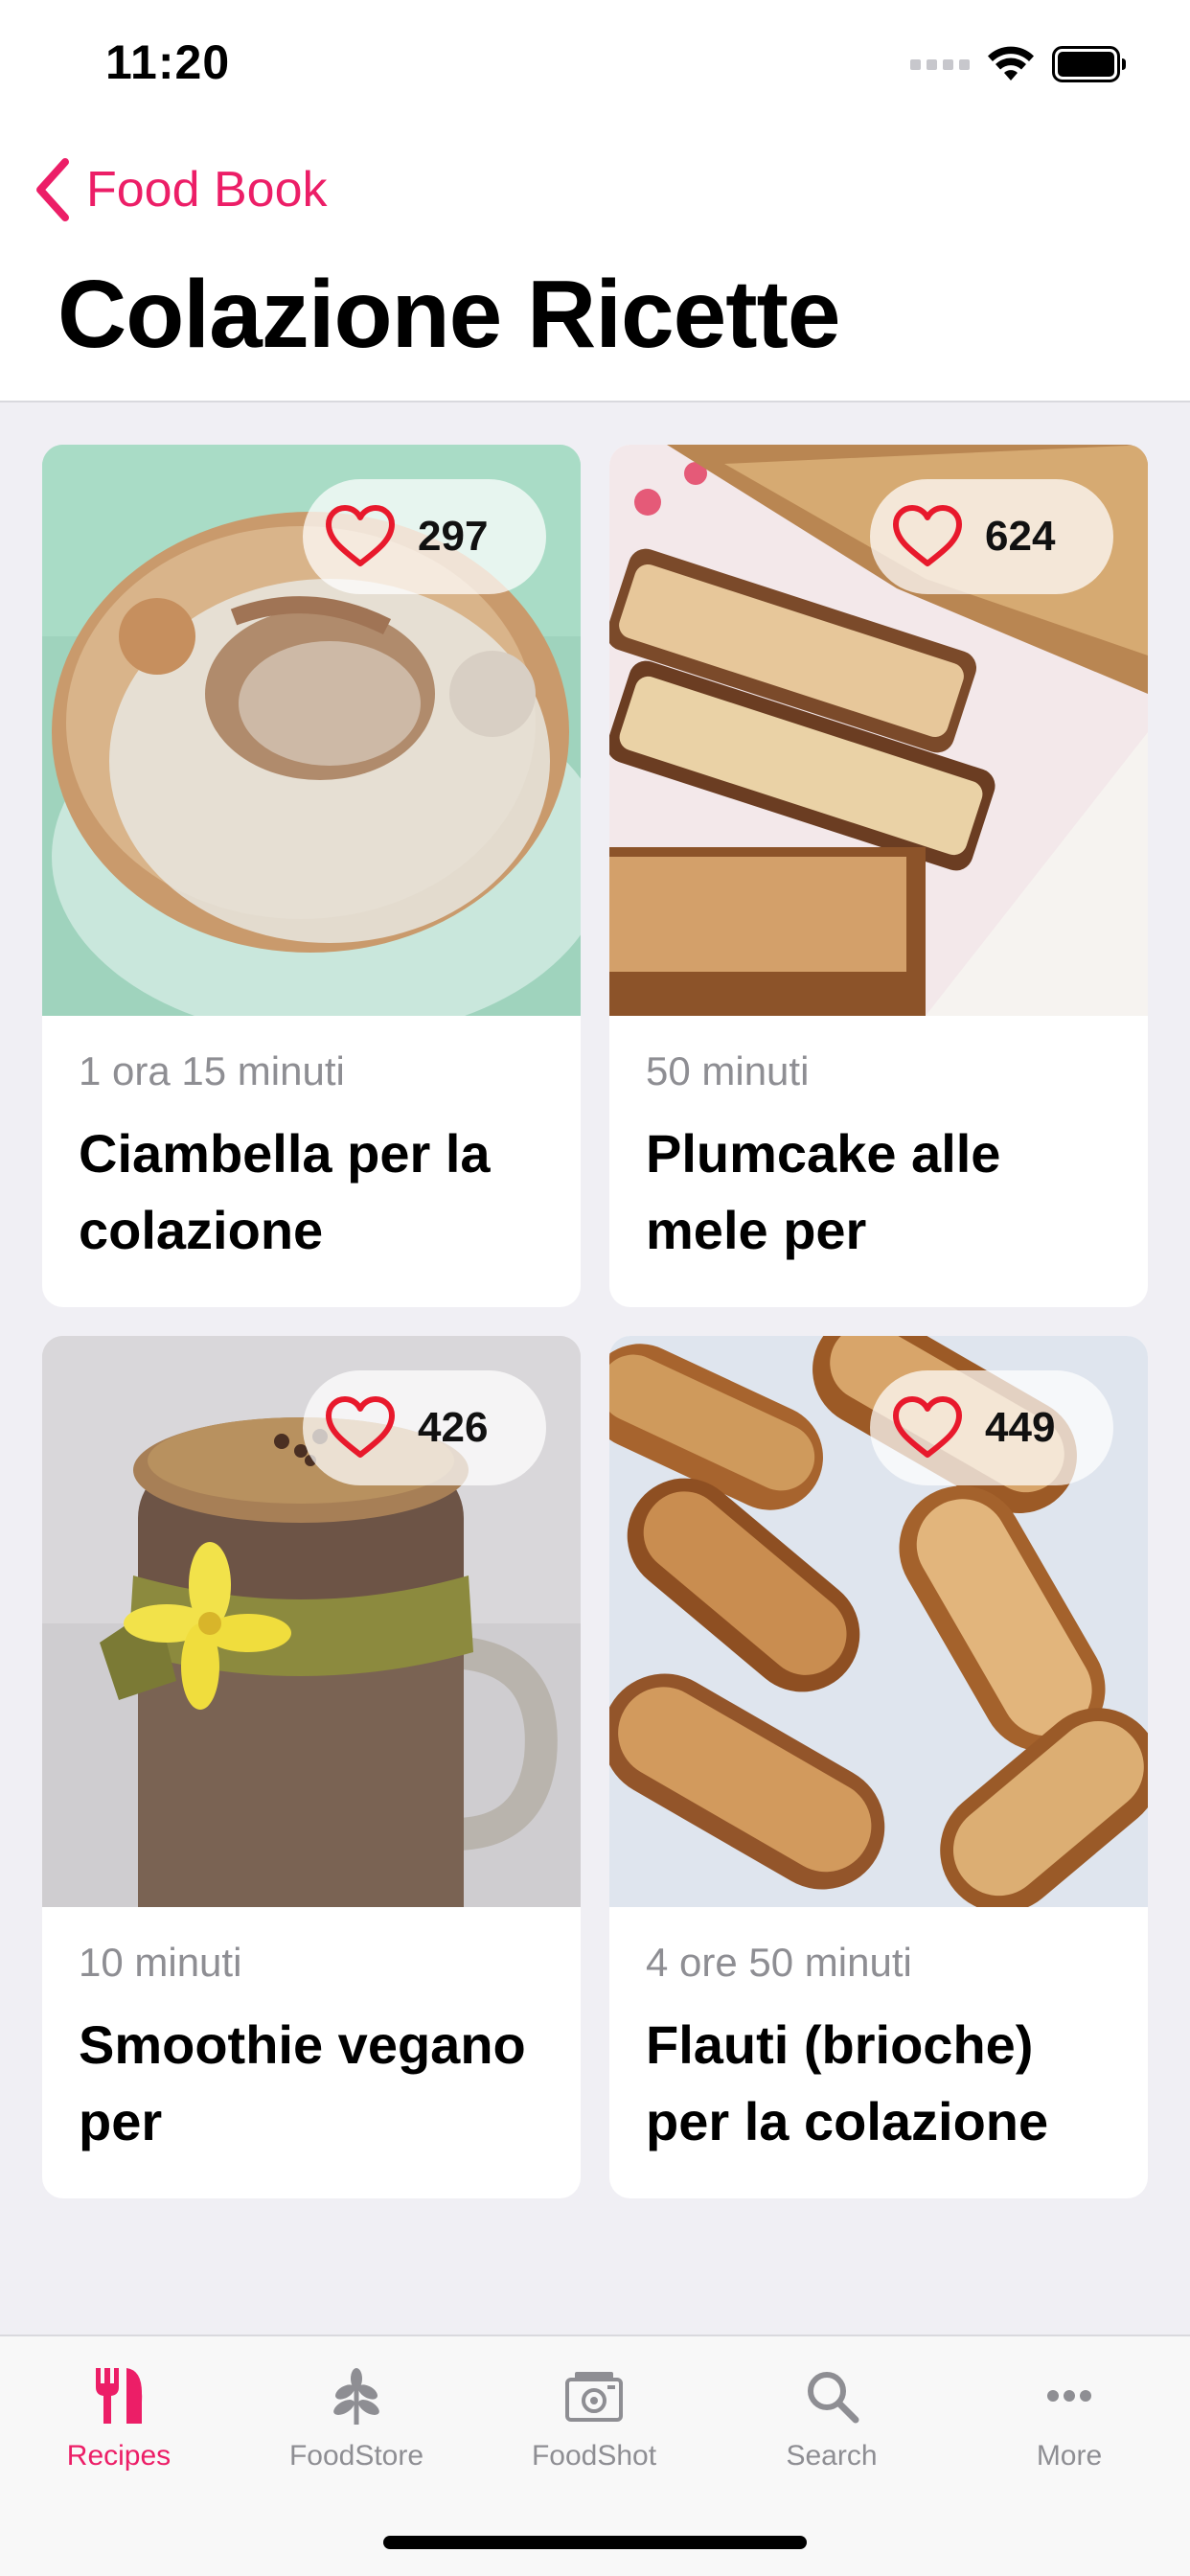  Describe the element at coordinates (311, 1621) in the screenshot. I see `recipe-image: 426` at that location.